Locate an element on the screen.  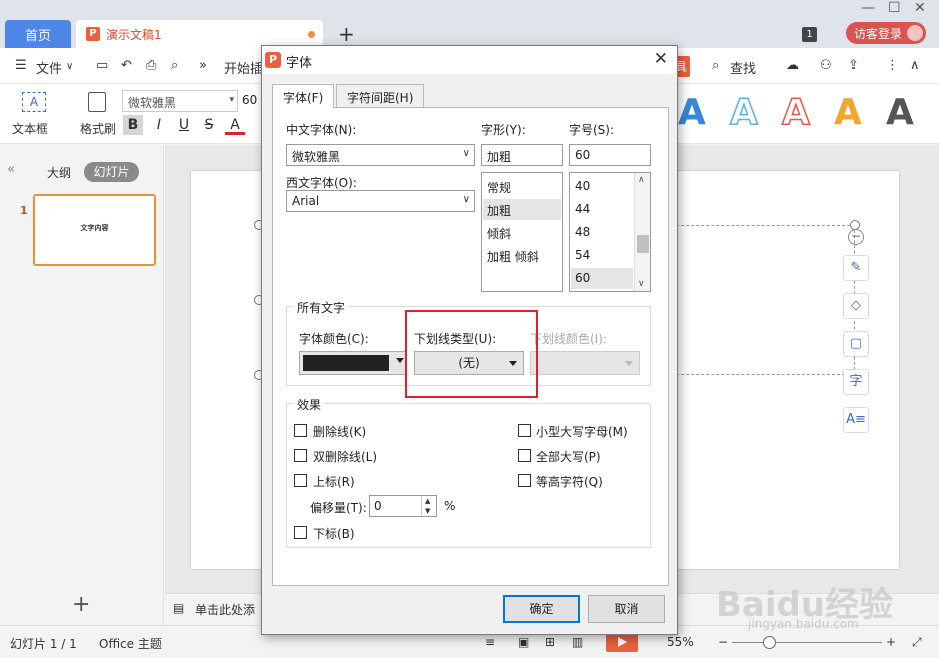
cancel-button: 取消 is located at coordinates (626, 609).